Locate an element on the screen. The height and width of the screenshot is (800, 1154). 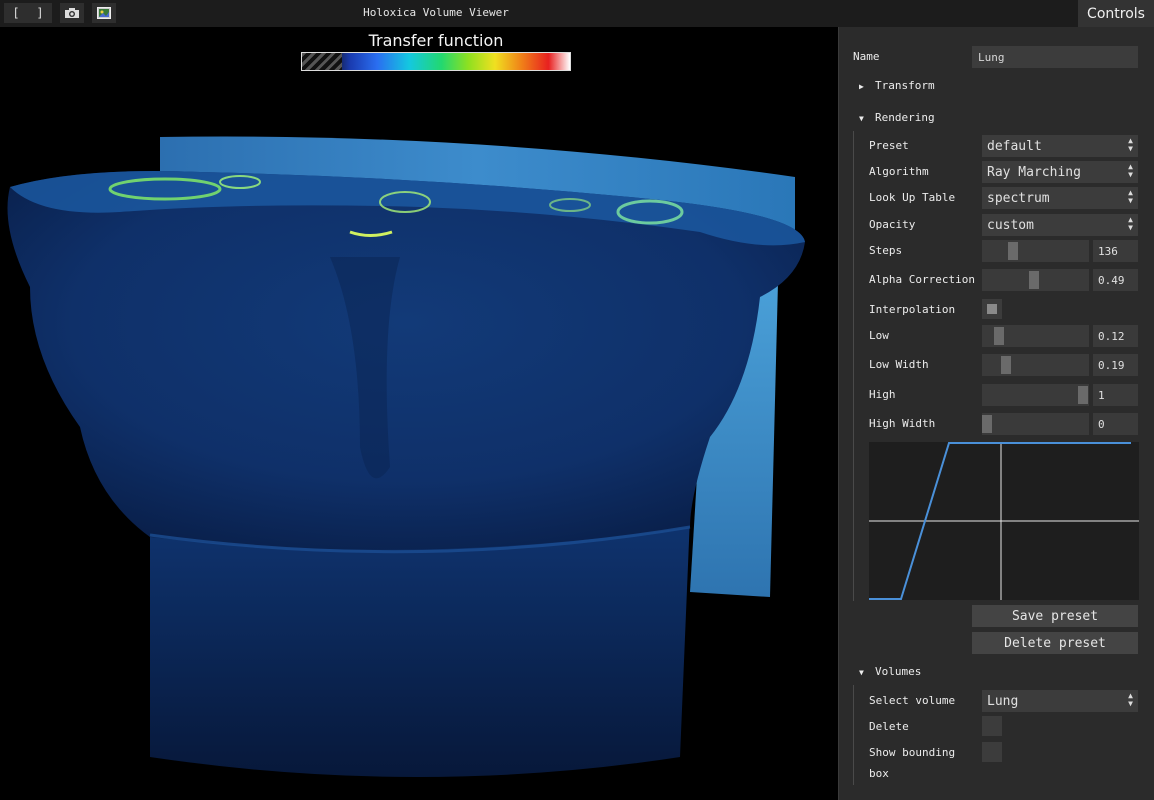
lut-label: Look Up Table is located at coordinates (912, 197).